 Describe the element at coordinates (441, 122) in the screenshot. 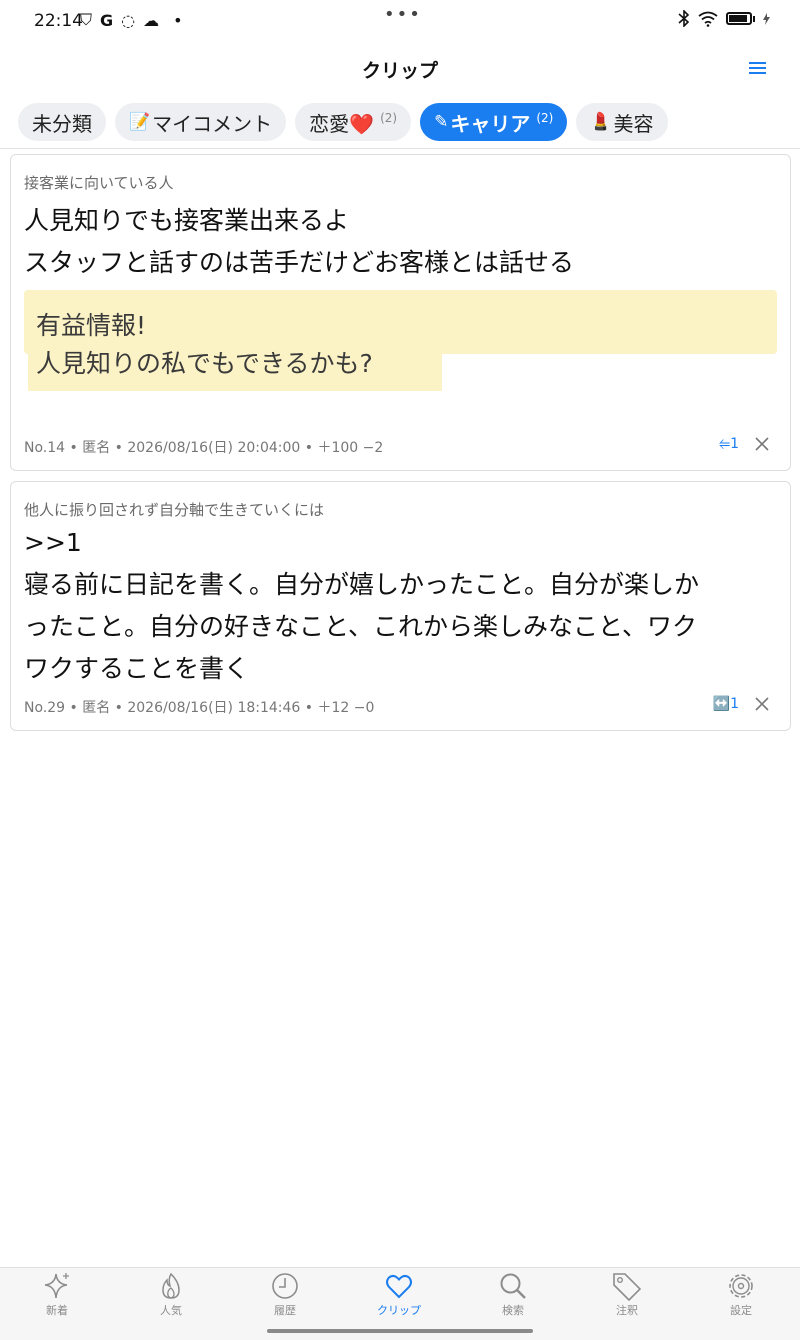

I see `pencil-icon: ✎` at that location.